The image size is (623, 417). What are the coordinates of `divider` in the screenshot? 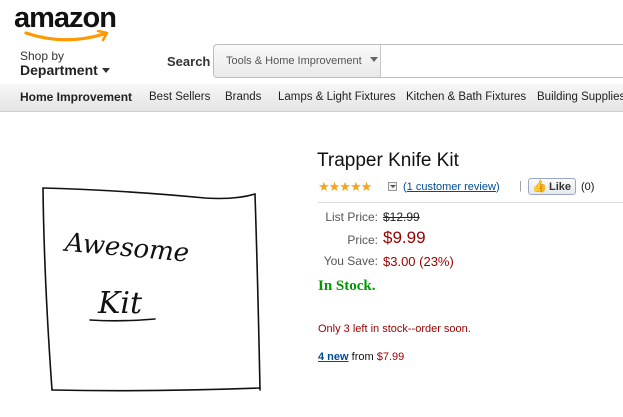 It's located at (470, 202).